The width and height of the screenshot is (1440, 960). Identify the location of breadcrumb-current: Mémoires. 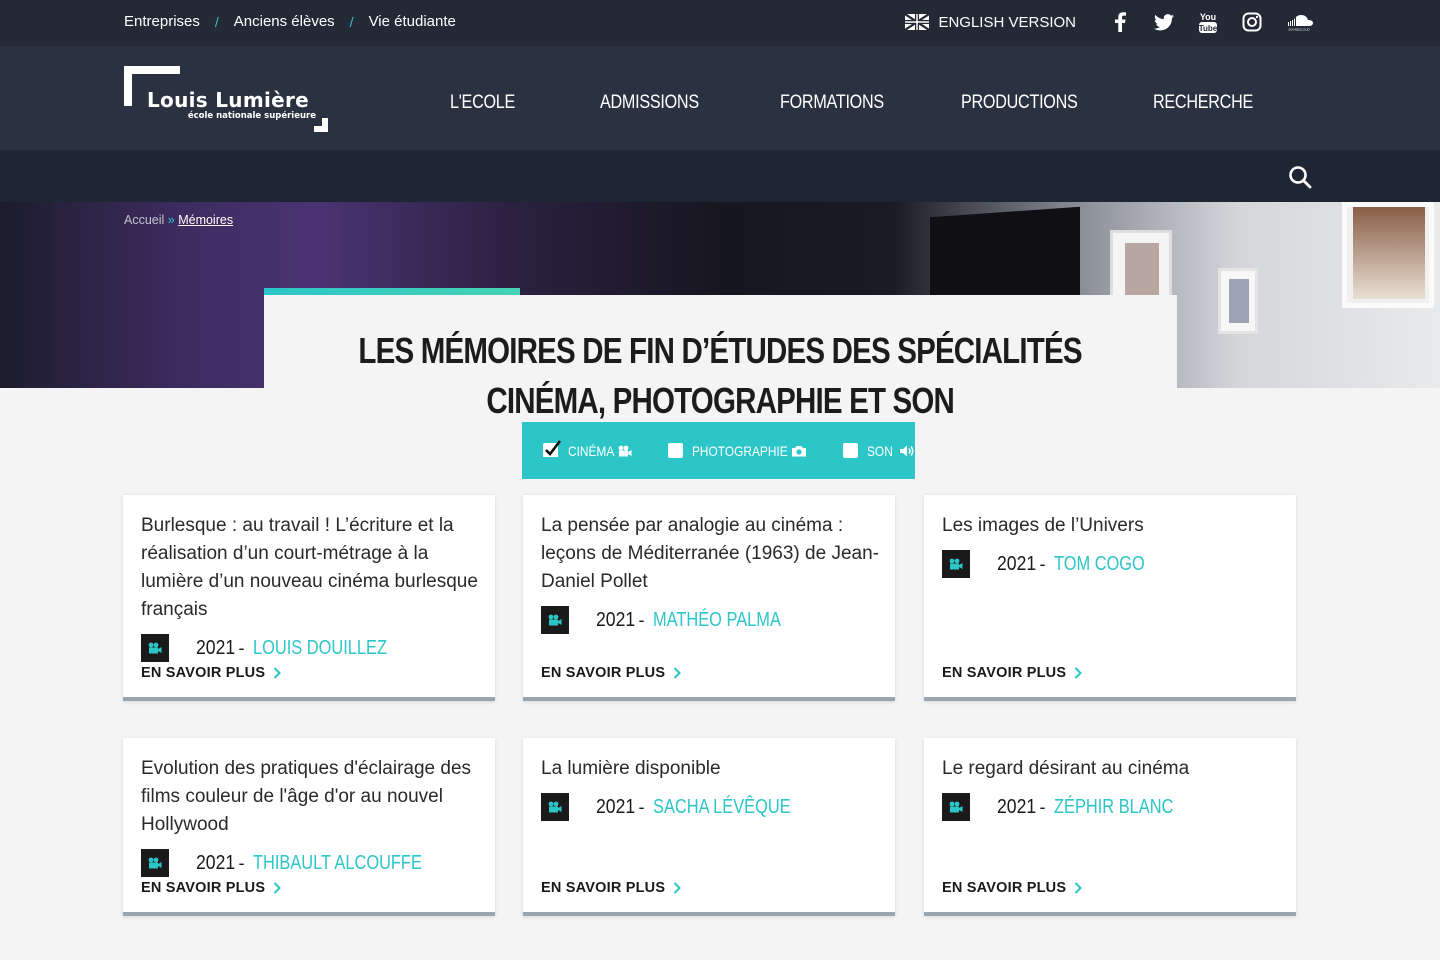
(205, 220).